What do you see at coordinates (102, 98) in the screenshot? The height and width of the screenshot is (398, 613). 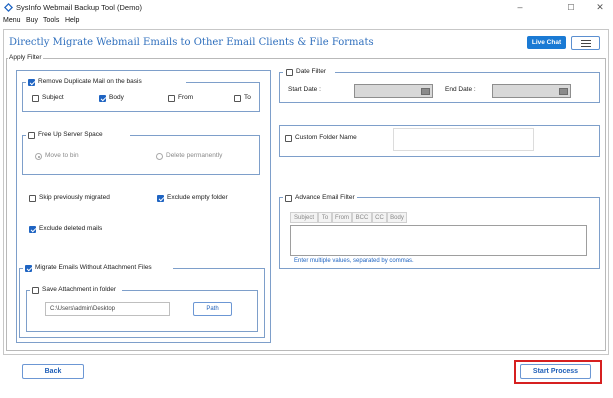 I see `body-checkbox` at bounding box center [102, 98].